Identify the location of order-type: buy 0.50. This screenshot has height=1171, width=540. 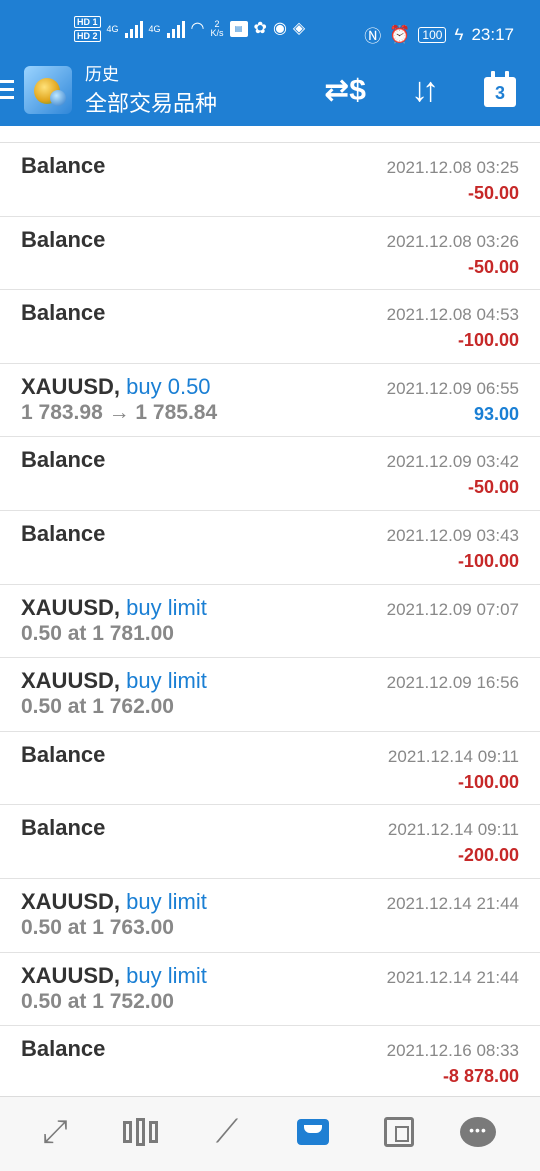
(168, 386).